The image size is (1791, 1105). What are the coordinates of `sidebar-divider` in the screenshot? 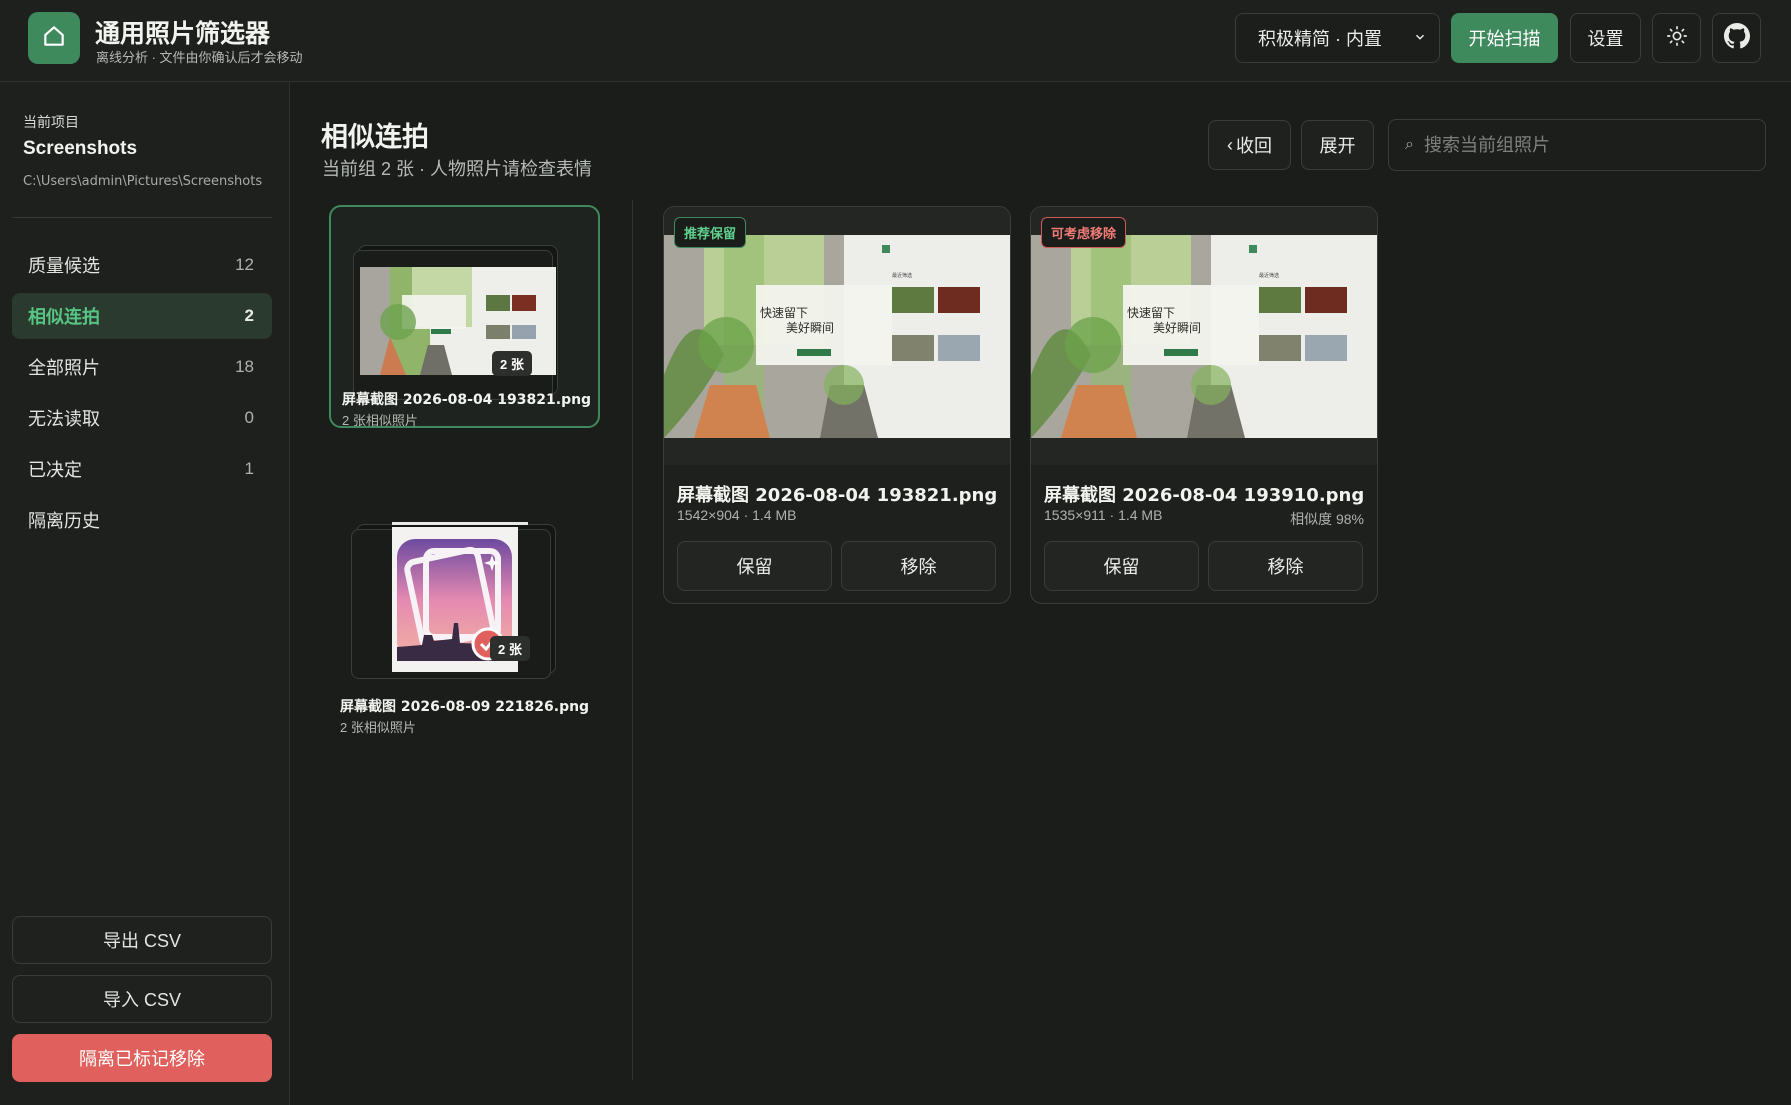 It's located at (142, 217).